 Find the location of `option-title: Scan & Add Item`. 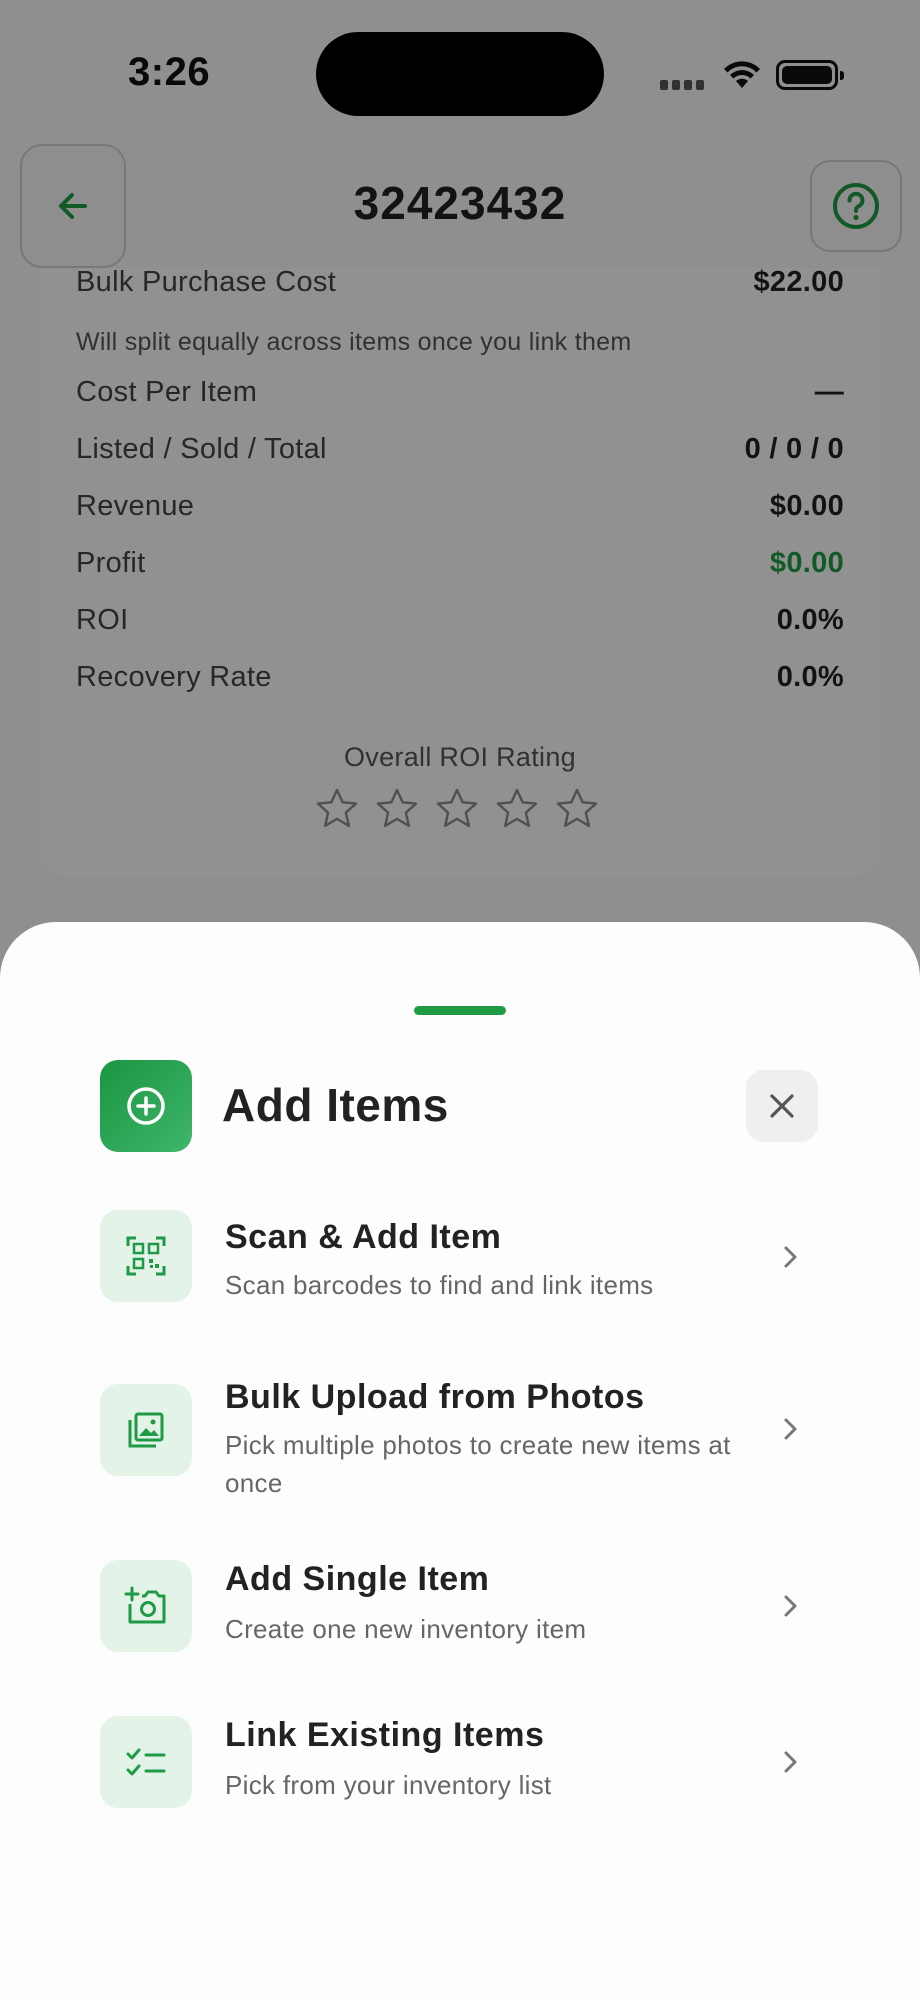

option-title: Scan & Add Item is located at coordinates (363, 1237).